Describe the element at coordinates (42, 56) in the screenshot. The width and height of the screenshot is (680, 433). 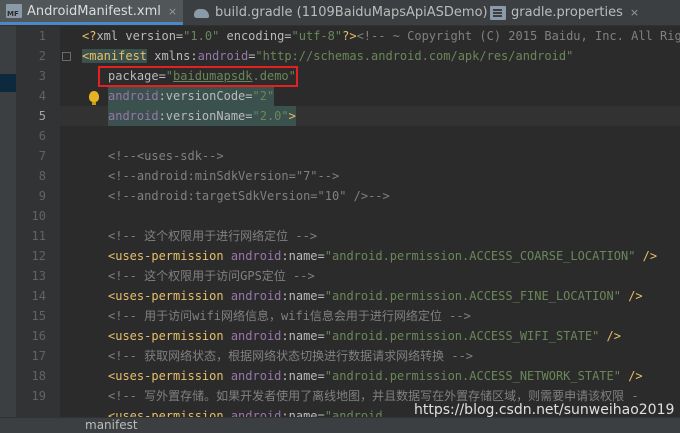
I see `line-number: 2` at that location.